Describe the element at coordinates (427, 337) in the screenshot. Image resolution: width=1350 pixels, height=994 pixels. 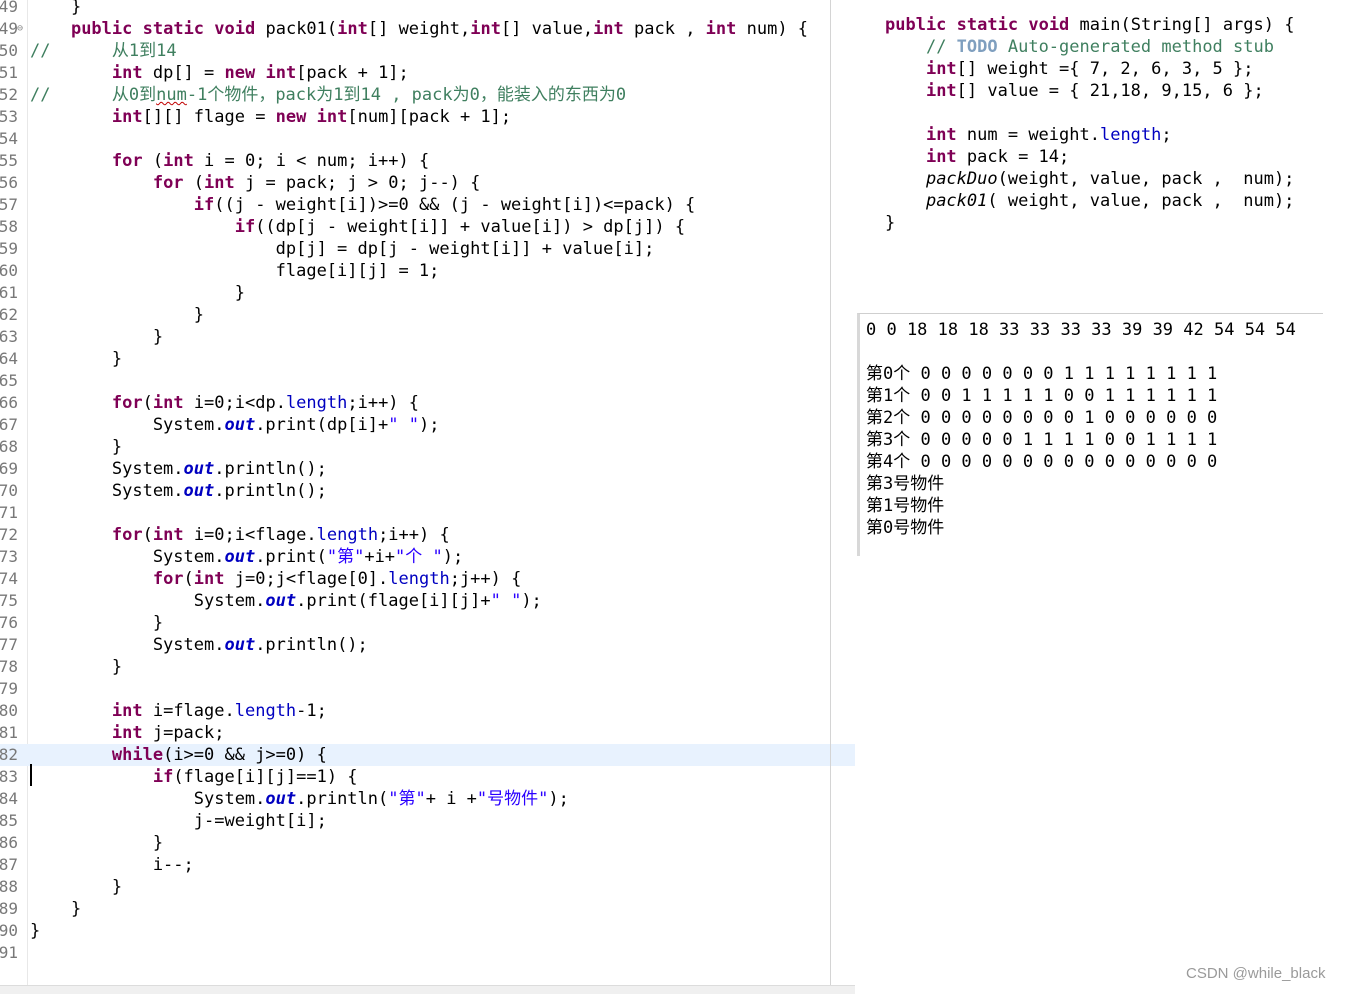
I see `code-line: 63 }` at that location.